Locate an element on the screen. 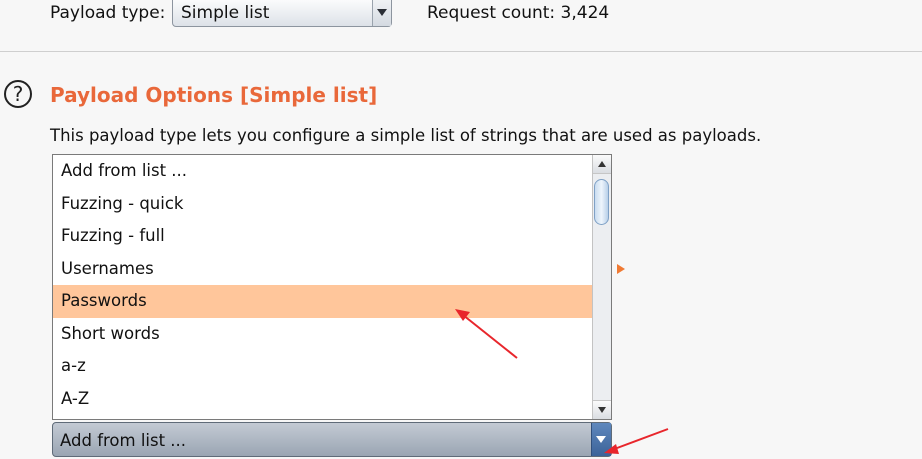 This screenshot has height=459, width=922. payload-options-title: Payload Options [Simple list] is located at coordinates (214, 95).